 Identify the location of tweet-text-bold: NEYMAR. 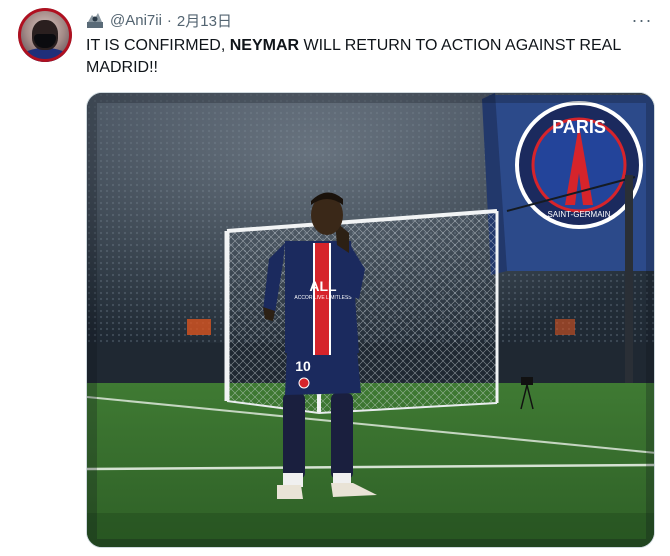
(264, 45).